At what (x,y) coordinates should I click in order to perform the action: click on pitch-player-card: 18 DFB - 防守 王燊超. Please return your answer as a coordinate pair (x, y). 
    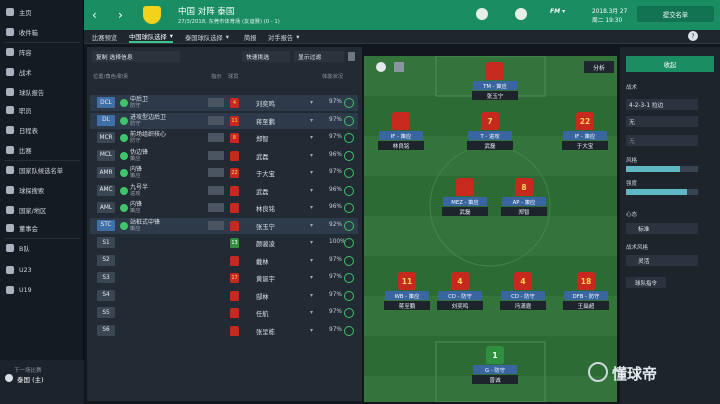
    Looking at the image, I should click on (586, 291).